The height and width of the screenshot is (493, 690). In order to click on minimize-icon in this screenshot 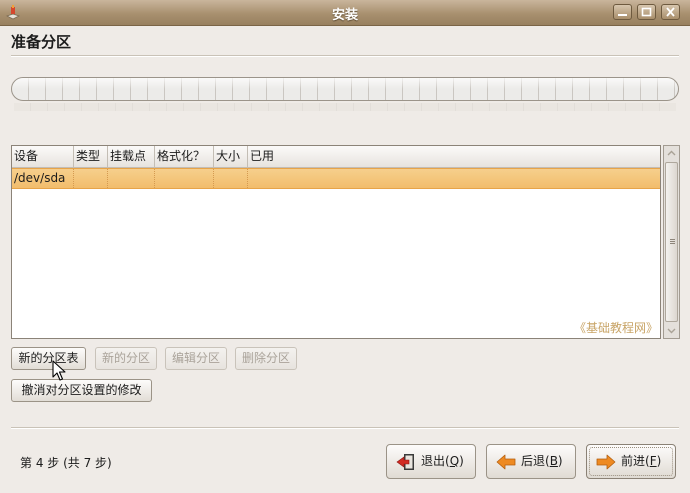, I will do `click(622, 15)`.